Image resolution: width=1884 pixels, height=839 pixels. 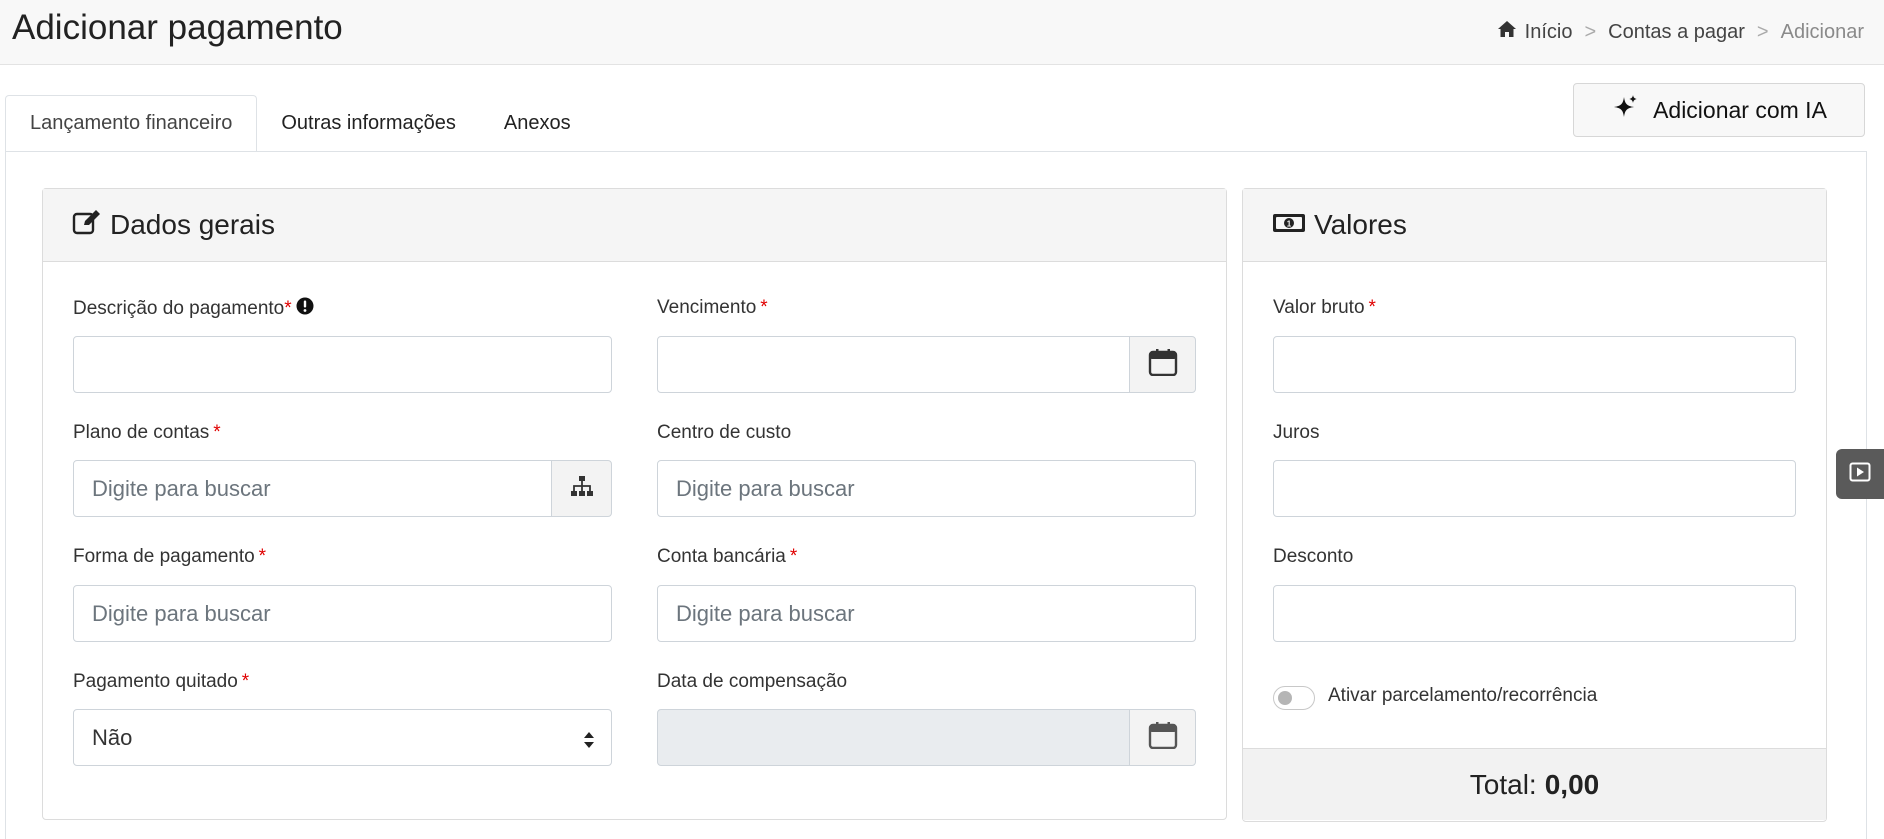 I want to click on vencimento-calendar-button, so click(x=1162, y=364).